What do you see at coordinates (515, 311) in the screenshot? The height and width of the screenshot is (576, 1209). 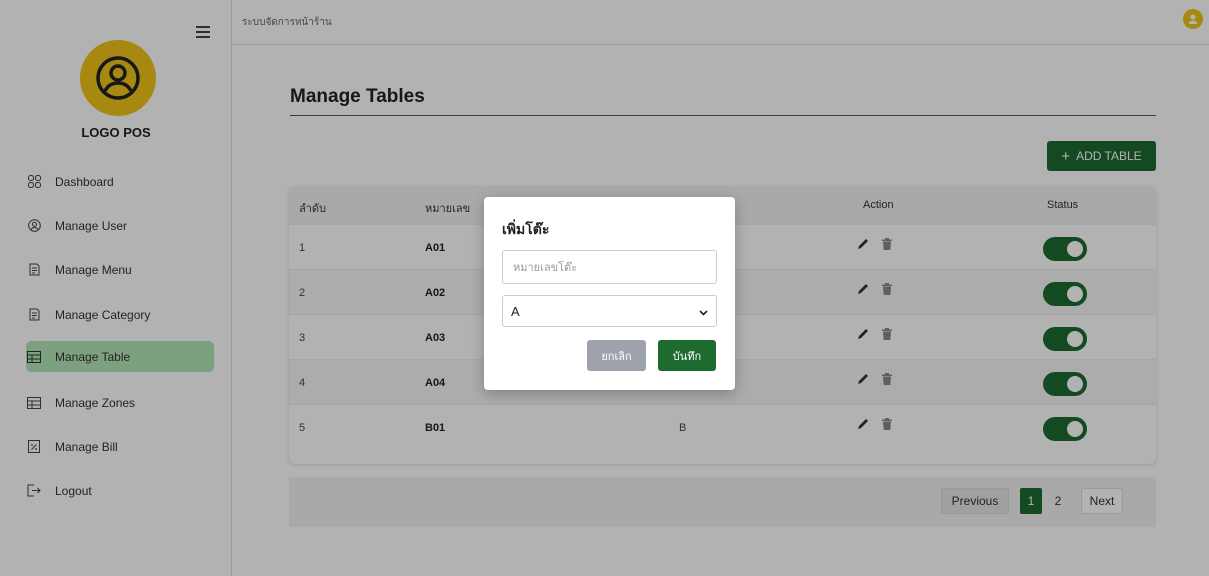 I see `zone-select-value: A` at bounding box center [515, 311].